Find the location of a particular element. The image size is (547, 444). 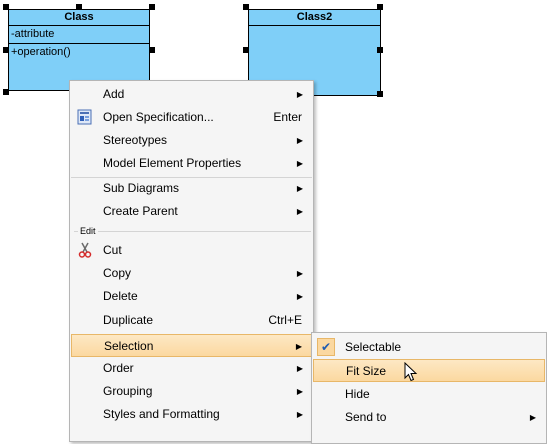

mouse-cursor-icon is located at coordinates (411, 371).